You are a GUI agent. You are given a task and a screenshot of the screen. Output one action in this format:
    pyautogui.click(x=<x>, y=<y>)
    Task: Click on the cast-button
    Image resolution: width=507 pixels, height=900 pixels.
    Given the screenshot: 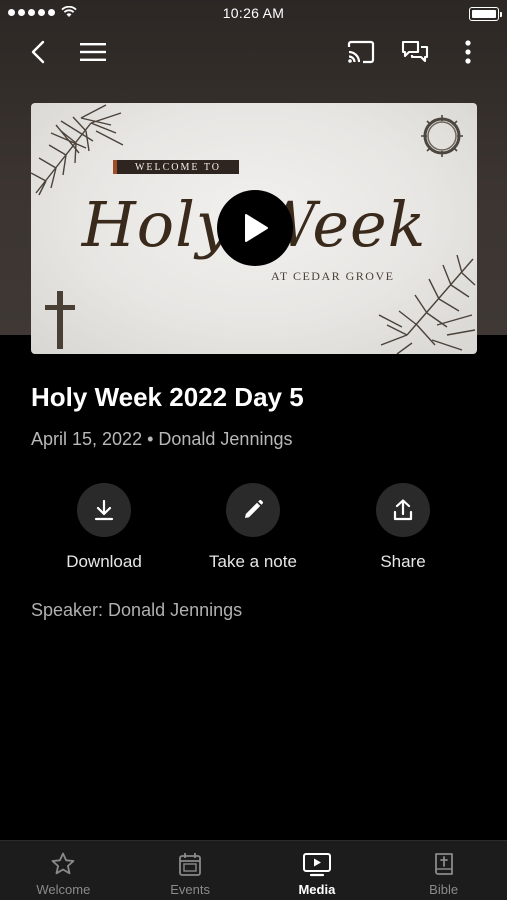 What is the action you would take?
    pyautogui.click(x=361, y=52)
    